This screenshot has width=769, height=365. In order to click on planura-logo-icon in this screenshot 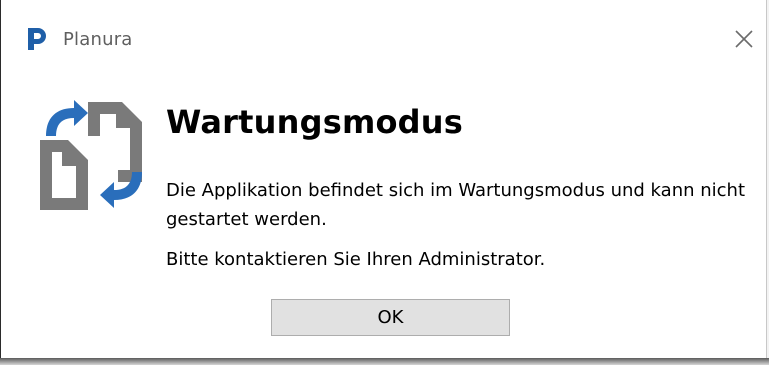, I will do `click(37, 39)`.